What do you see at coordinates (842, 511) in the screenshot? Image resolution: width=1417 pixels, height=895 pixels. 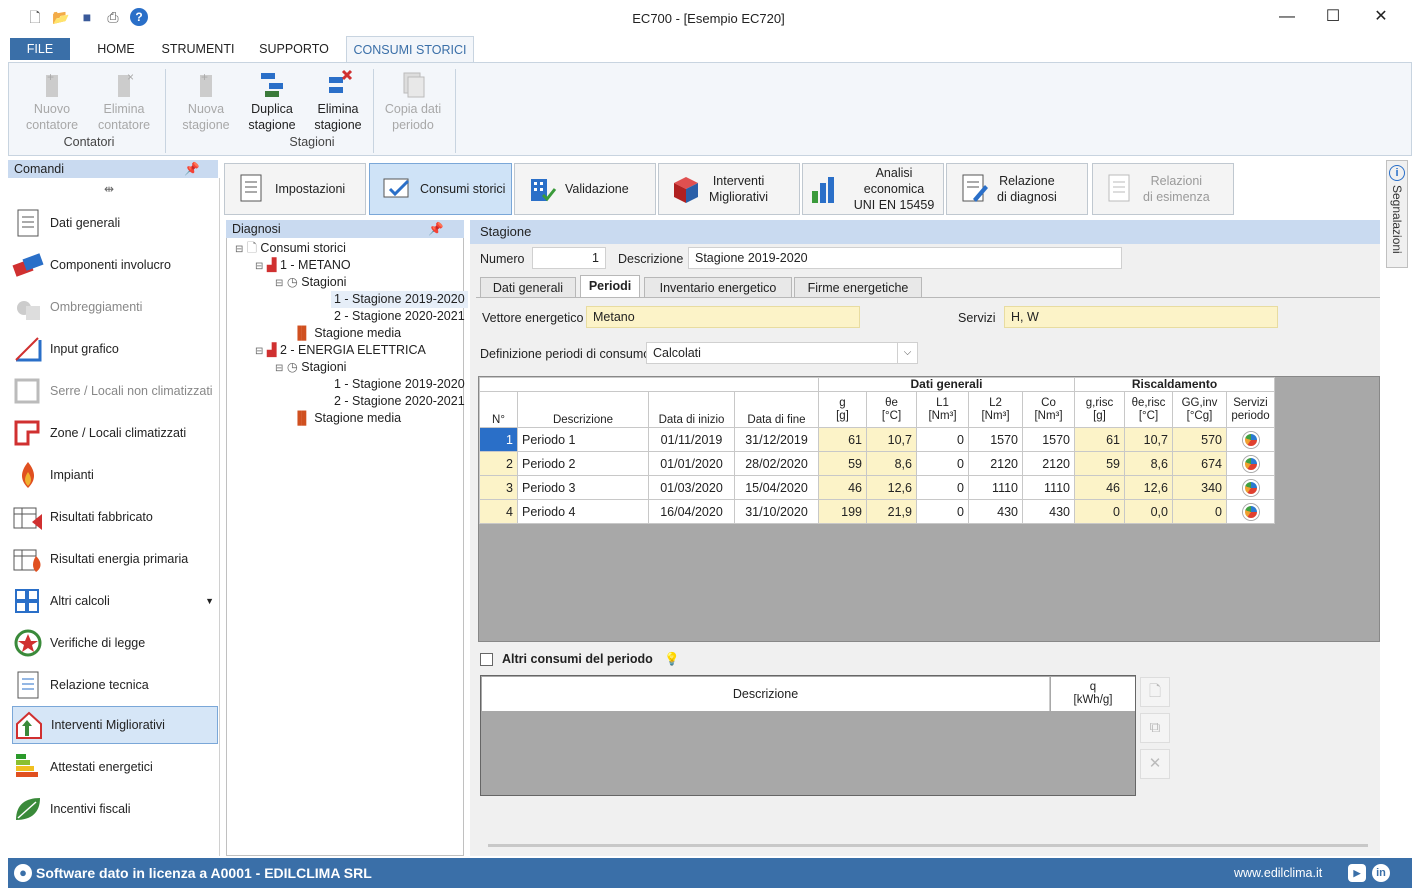 I see `table-cell: 199` at bounding box center [842, 511].